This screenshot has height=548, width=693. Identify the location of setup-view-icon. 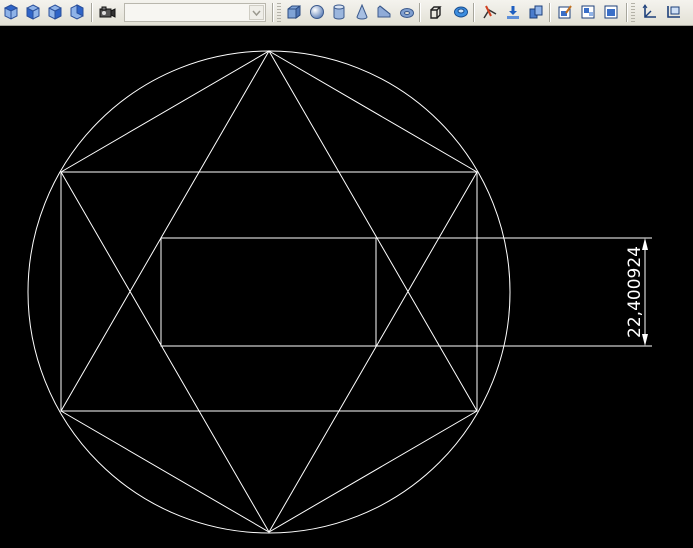
(588, 12).